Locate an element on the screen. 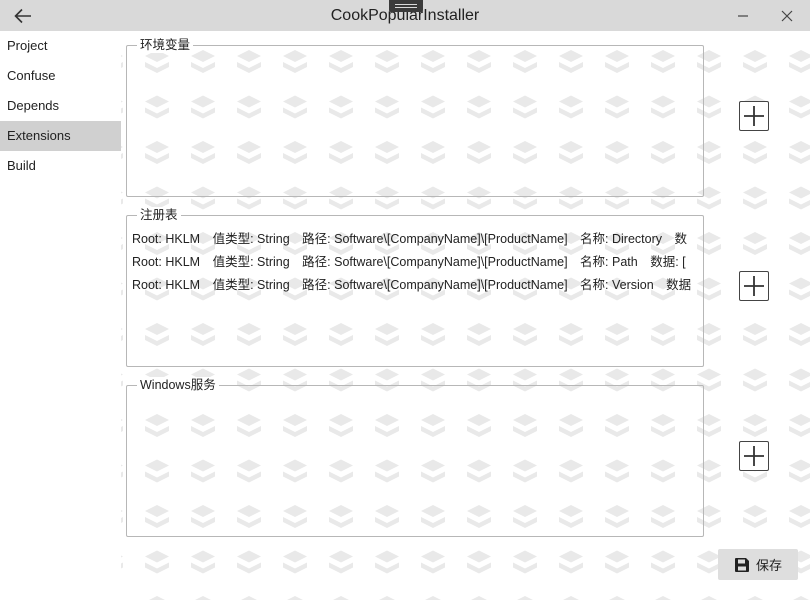 This screenshot has height=600, width=810. add-env-variable-button is located at coordinates (754, 116).